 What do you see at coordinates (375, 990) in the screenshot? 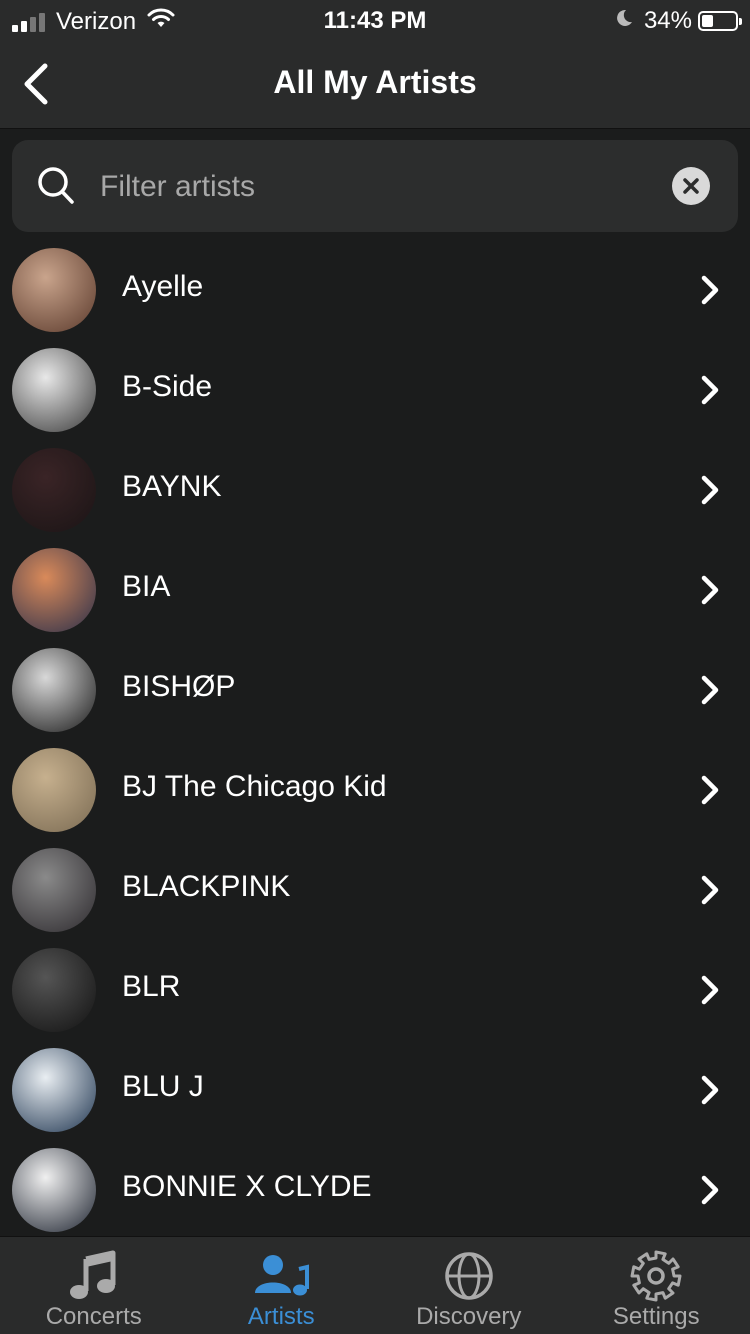
I see `artist-row: BLR` at bounding box center [375, 990].